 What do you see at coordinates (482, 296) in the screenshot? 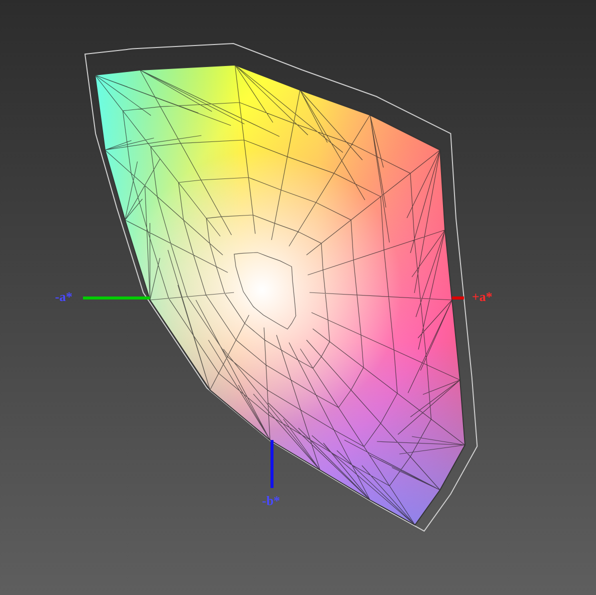
I see `axis-label: +a*` at bounding box center [482, 296].